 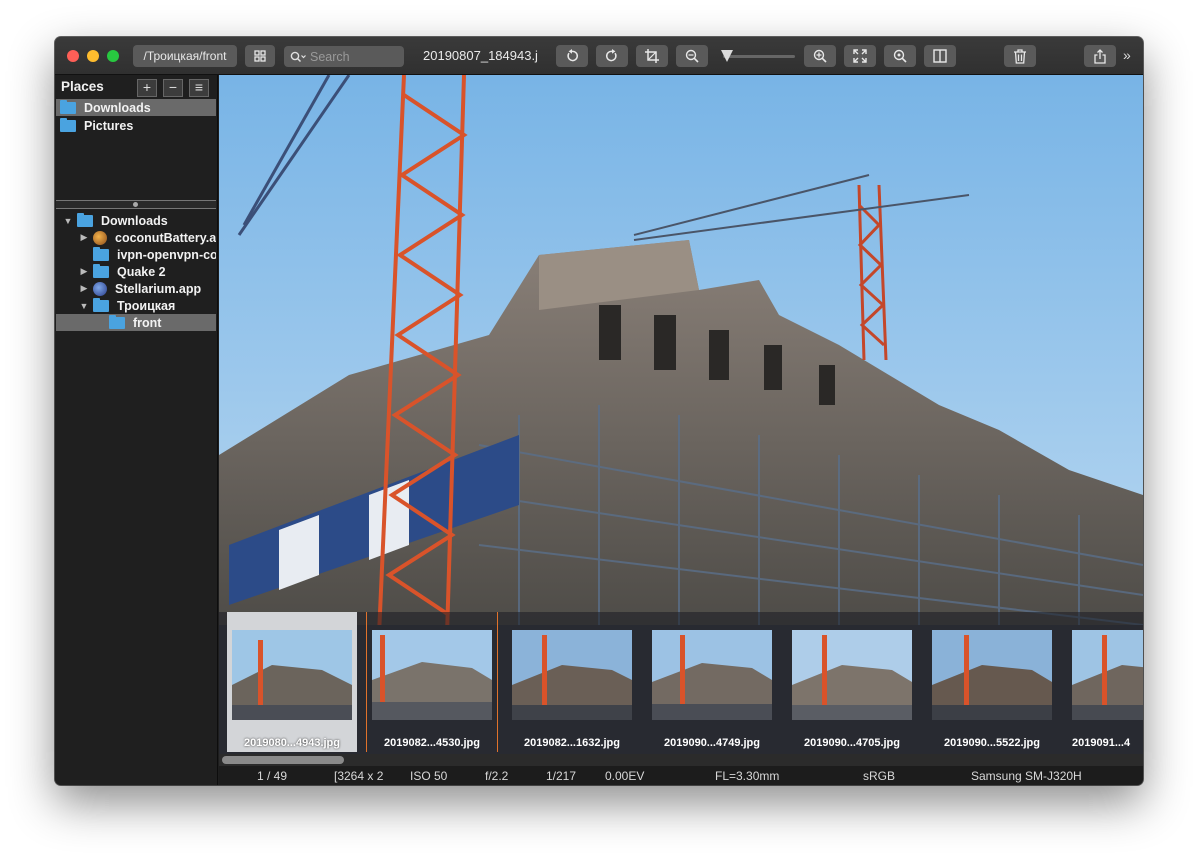 I want to click on toolbar: /Троицкая/front 20190807_184943.j, so click(x=599, y=56).